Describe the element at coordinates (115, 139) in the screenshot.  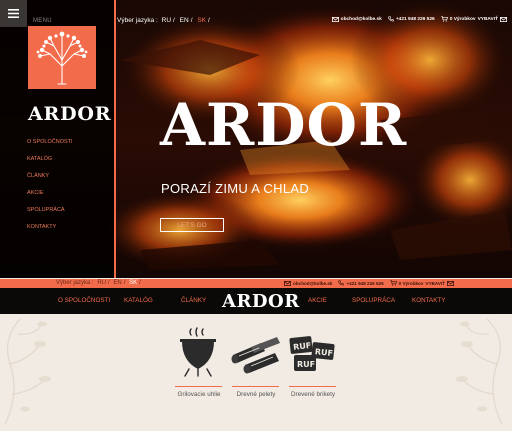
I see `sidebar-divider` at that location.